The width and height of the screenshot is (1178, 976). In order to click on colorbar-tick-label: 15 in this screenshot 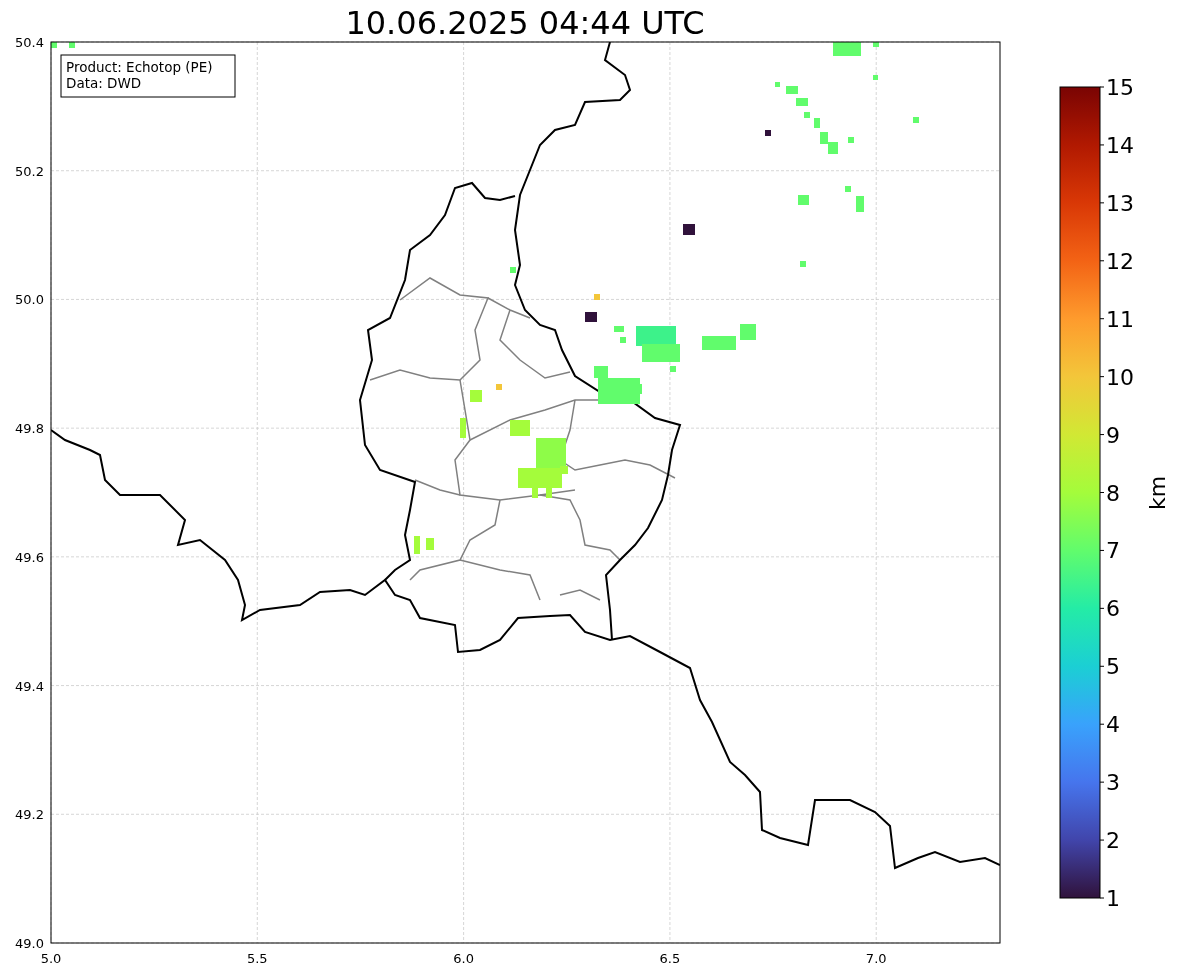, I will do `click(1120, 87)`.